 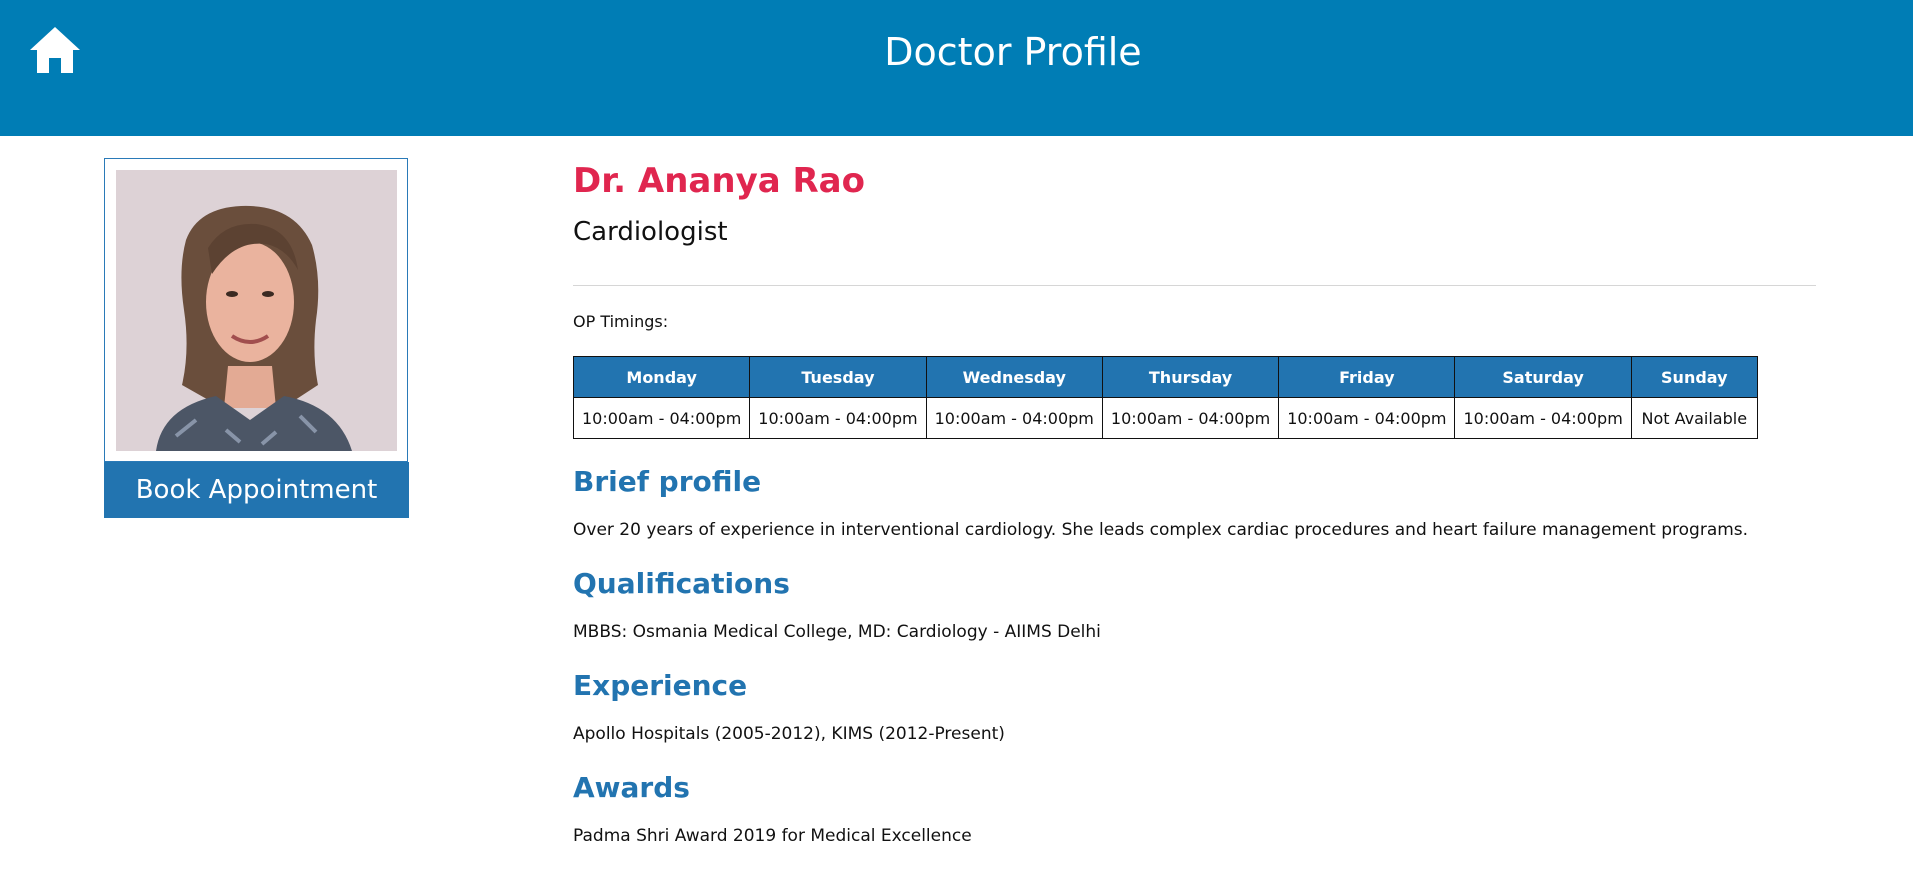 I want to click on day-monday: Monday, so click(x=661, y=377).